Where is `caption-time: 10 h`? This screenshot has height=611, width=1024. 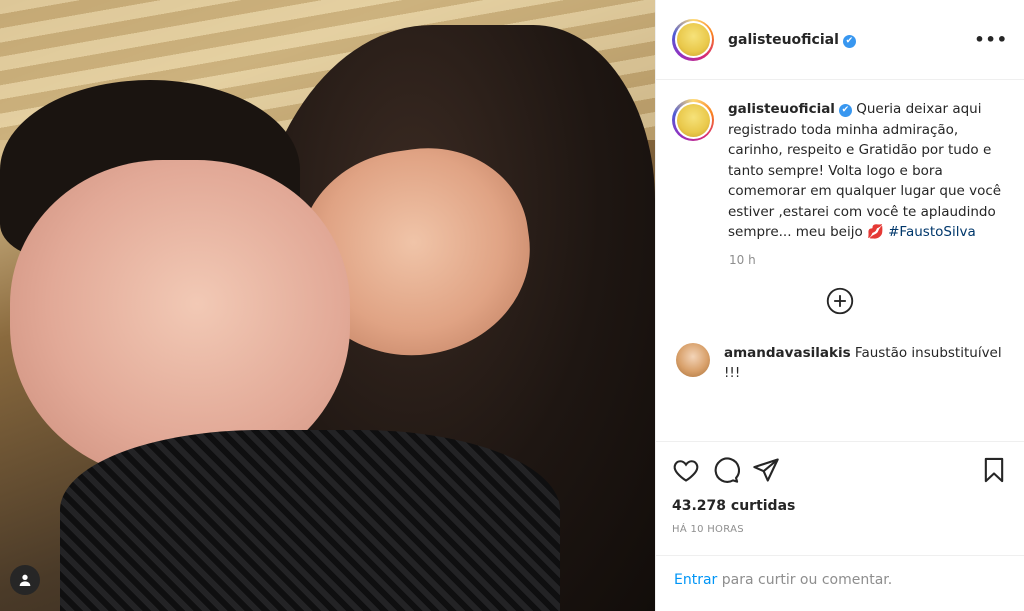
caption-time: 10 h is located at coordinates (868, 260).